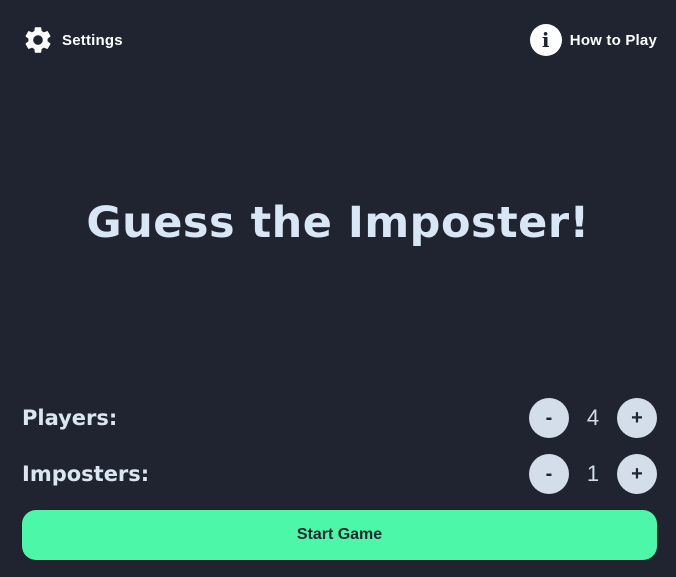  I want to click on imposters-label: Imposters:, so click(86, 474).